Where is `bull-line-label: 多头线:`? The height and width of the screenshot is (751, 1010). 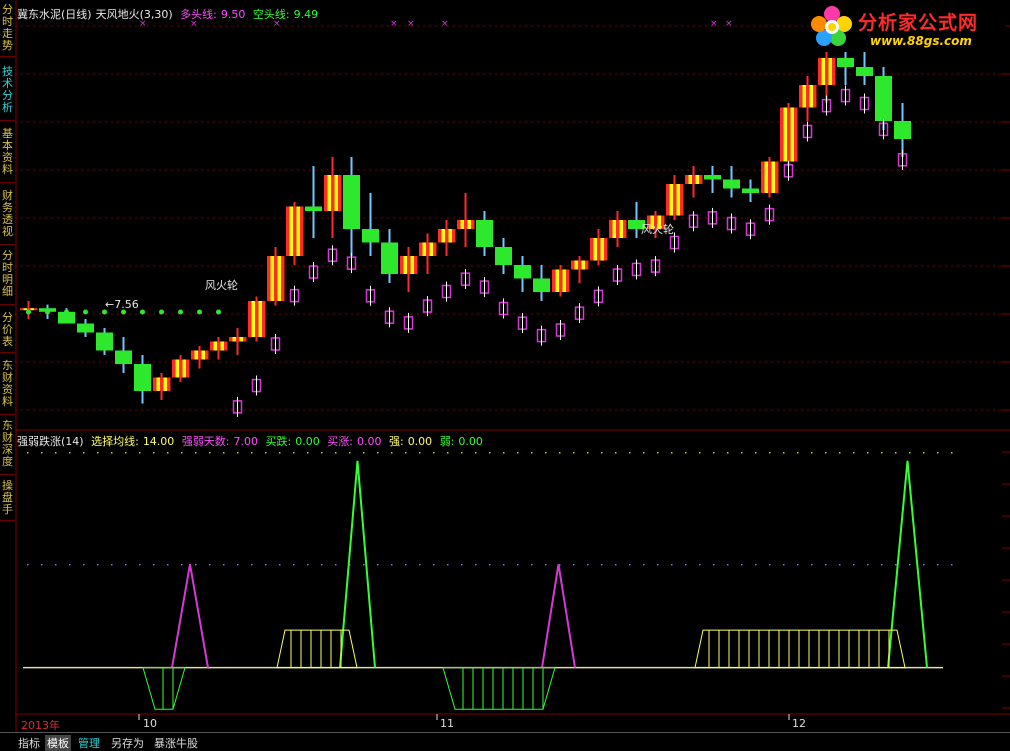 bull-line-label: 多头线: is located at coordinates (198, 14).